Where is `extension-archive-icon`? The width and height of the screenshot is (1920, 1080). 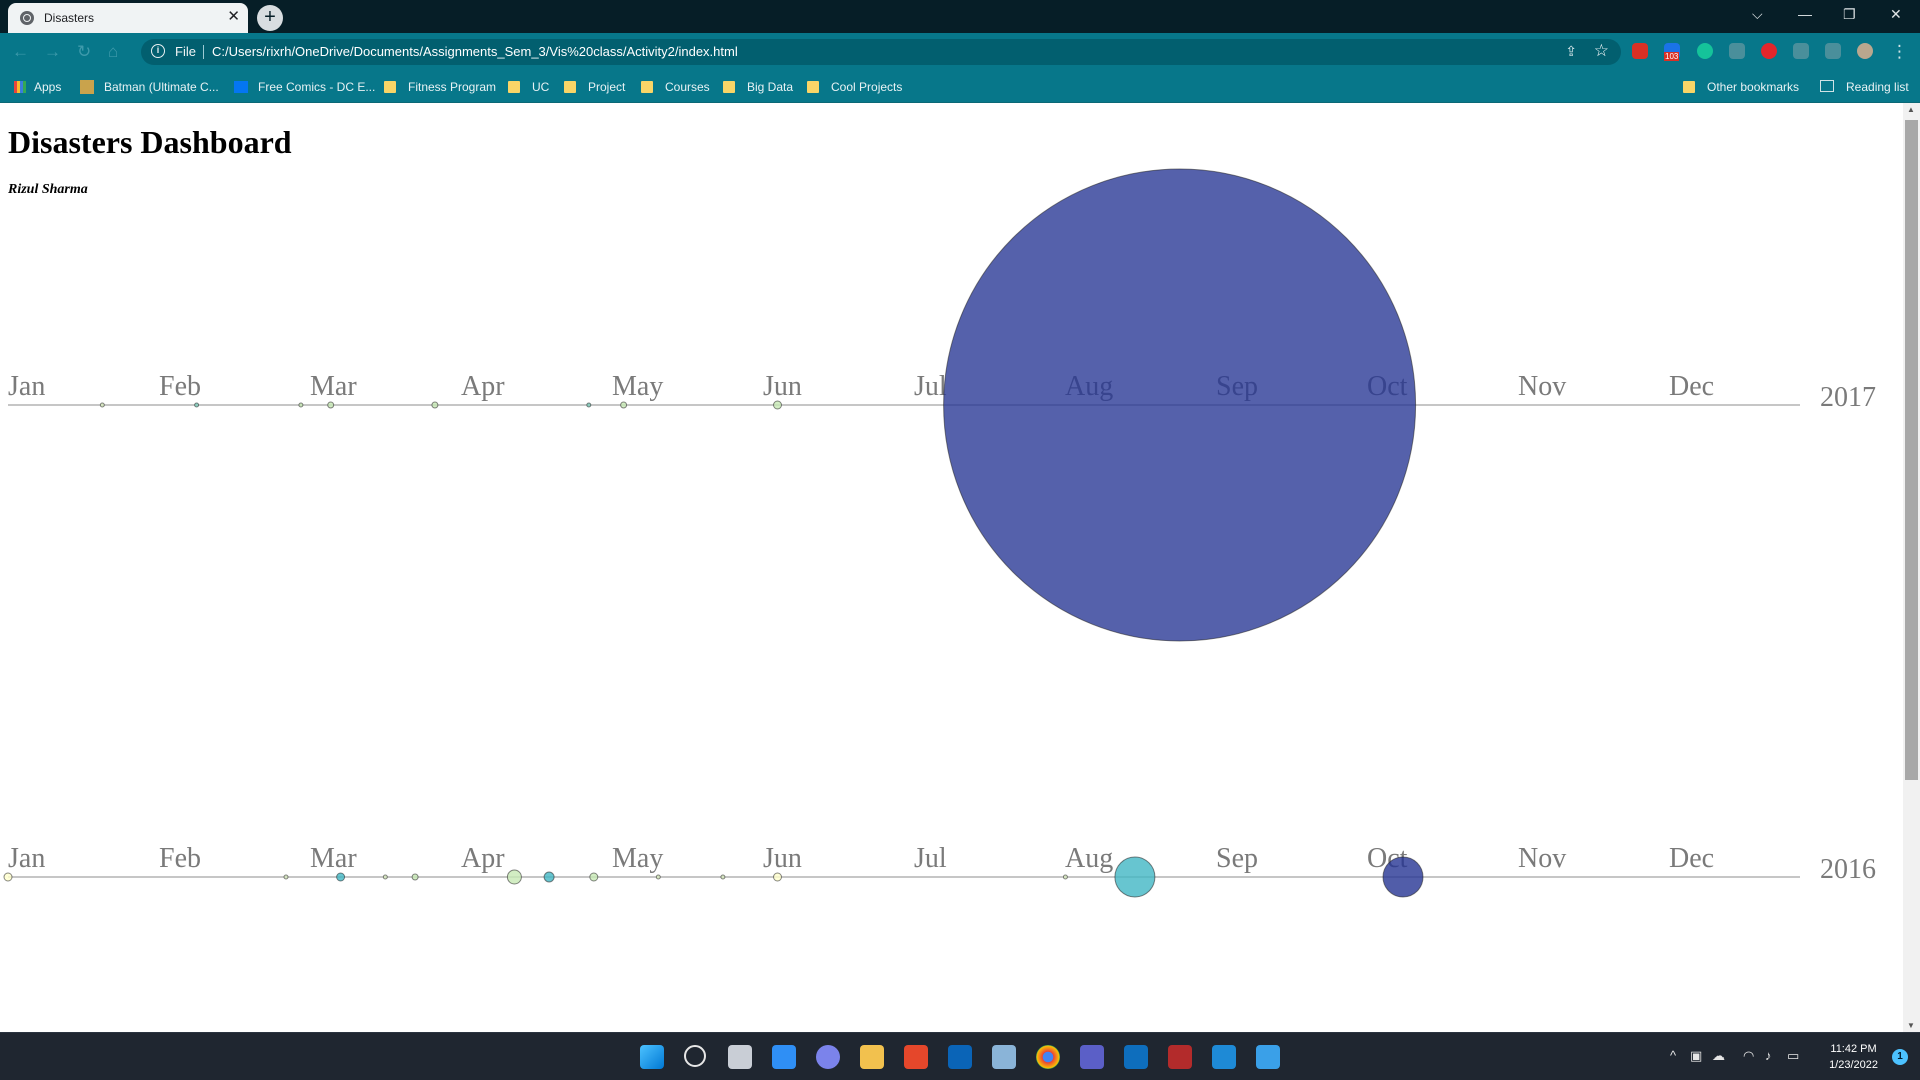 extension-archive-icon is located at coordinates (1737, 51).